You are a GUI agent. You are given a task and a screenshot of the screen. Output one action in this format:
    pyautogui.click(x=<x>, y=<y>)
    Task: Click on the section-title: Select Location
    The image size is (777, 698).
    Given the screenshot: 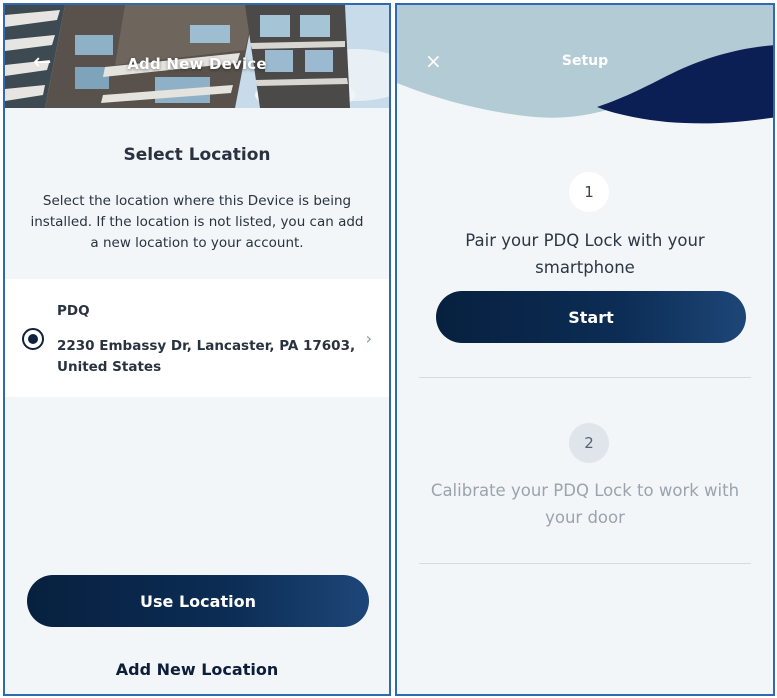 What is the action you would take?
    pyautogui.click(x=197, y=155)
    